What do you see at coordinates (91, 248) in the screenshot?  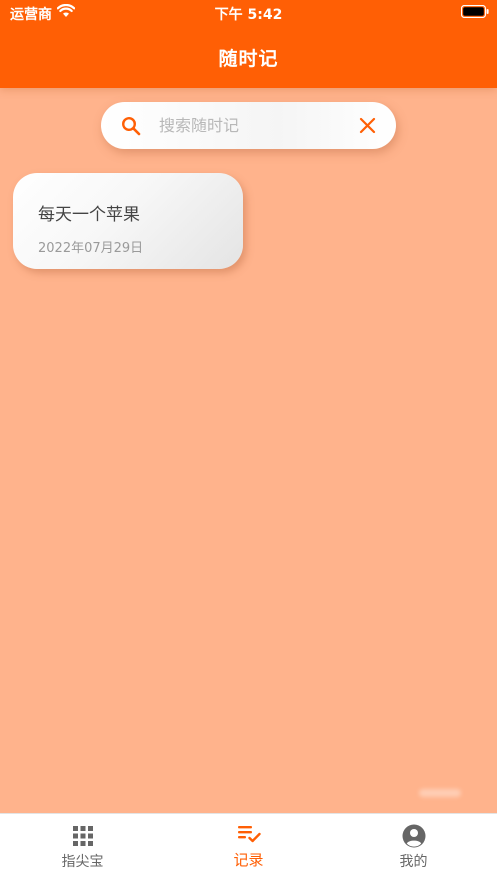 I see `note-date: 2022年07月29日` at bounding box center [91, 248].